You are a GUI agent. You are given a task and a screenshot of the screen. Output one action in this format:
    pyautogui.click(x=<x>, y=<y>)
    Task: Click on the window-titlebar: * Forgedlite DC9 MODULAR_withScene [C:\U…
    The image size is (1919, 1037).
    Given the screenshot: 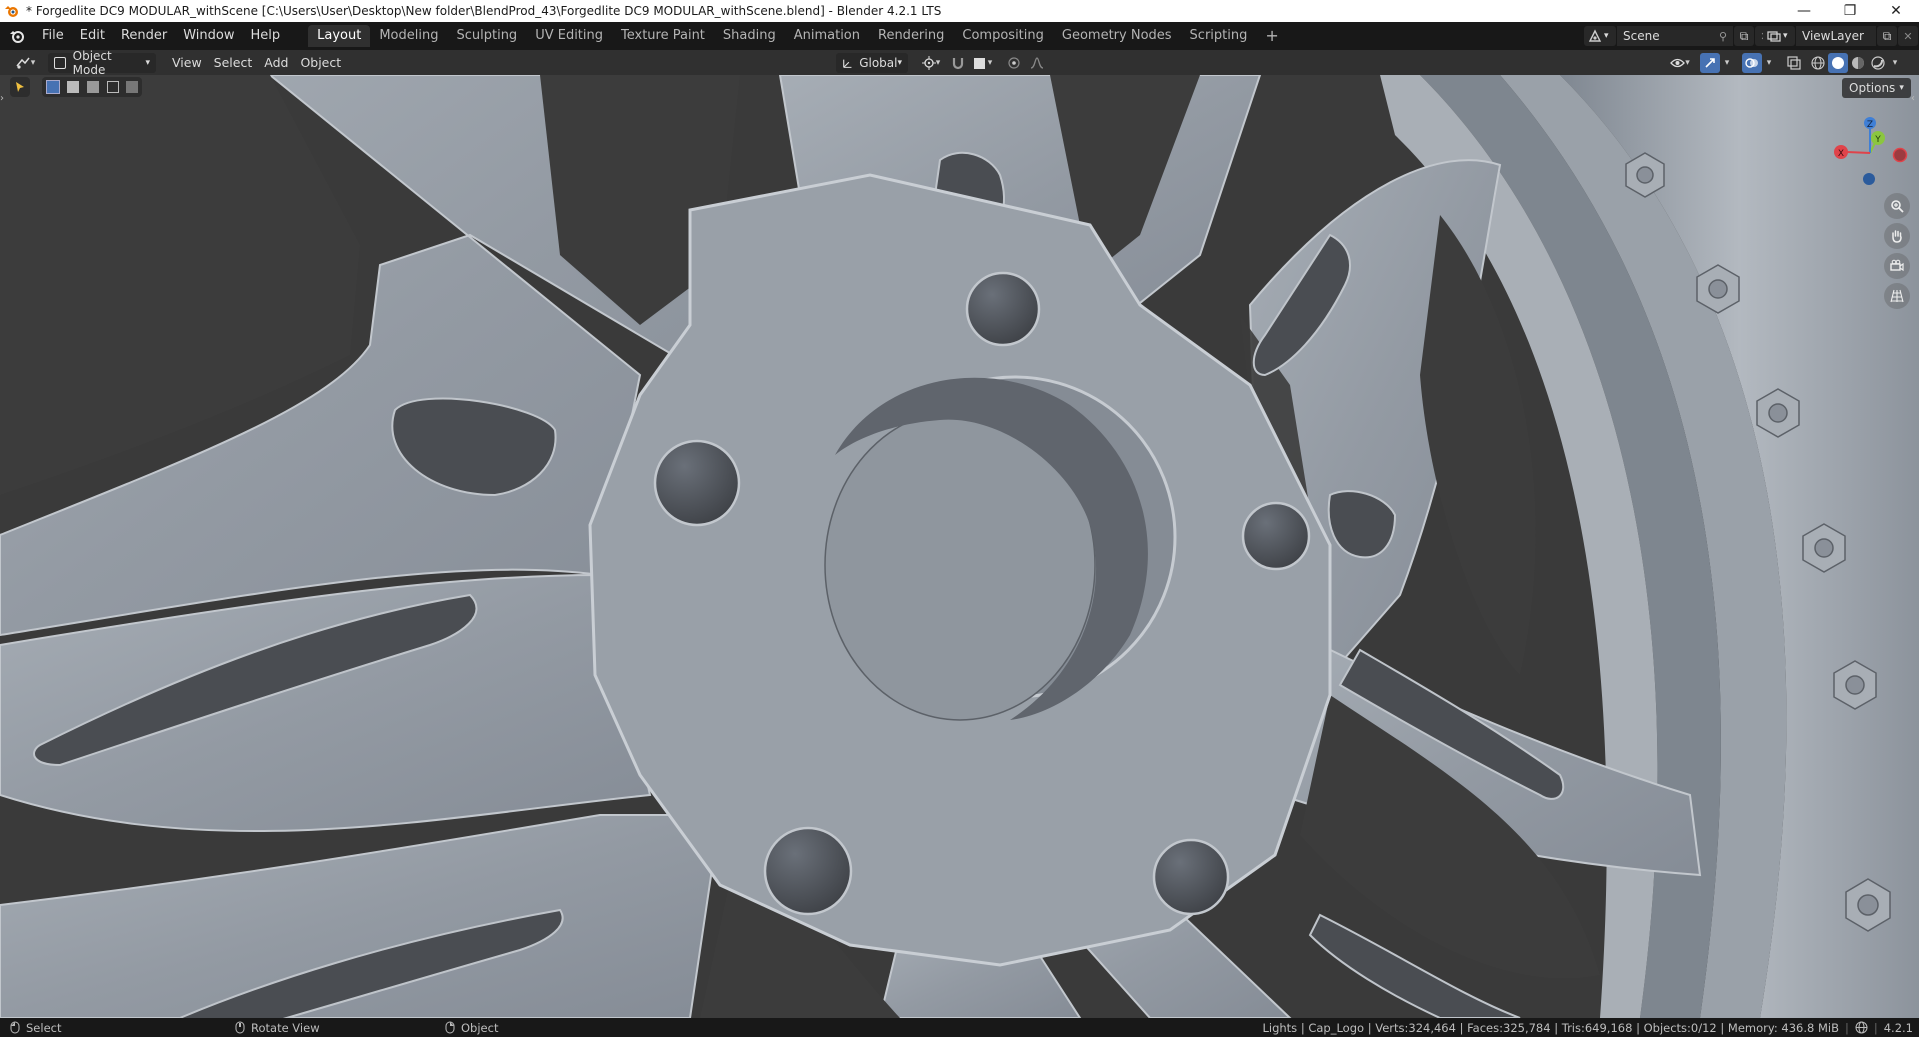 What is the action you would take?
    pyautogui.click(x=959, y=11)
    